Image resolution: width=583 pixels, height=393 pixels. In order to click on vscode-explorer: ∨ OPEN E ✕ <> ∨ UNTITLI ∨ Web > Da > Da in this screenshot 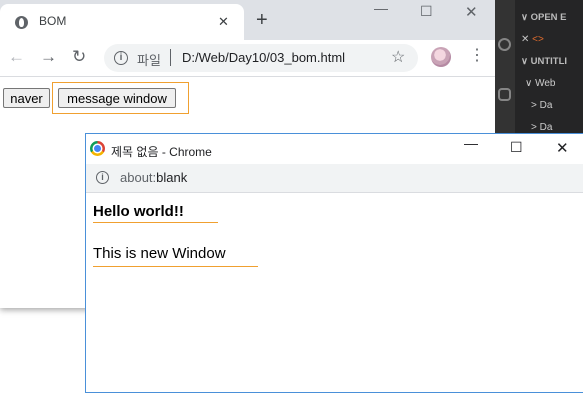, I will do `click(539, 67)`.